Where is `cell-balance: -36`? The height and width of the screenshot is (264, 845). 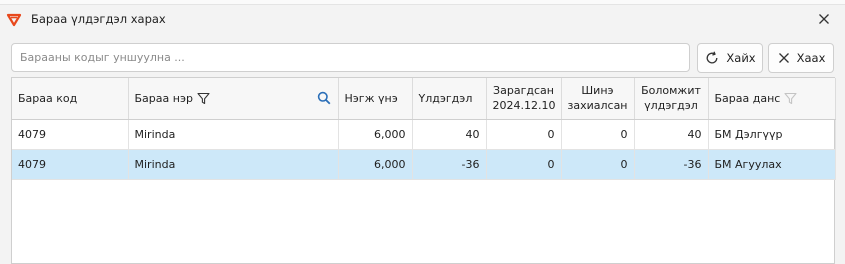
cell-balance: -36 is located at coordinates (449, 164).